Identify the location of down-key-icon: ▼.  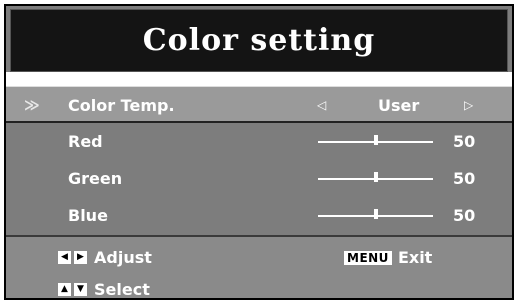
(80, 289).